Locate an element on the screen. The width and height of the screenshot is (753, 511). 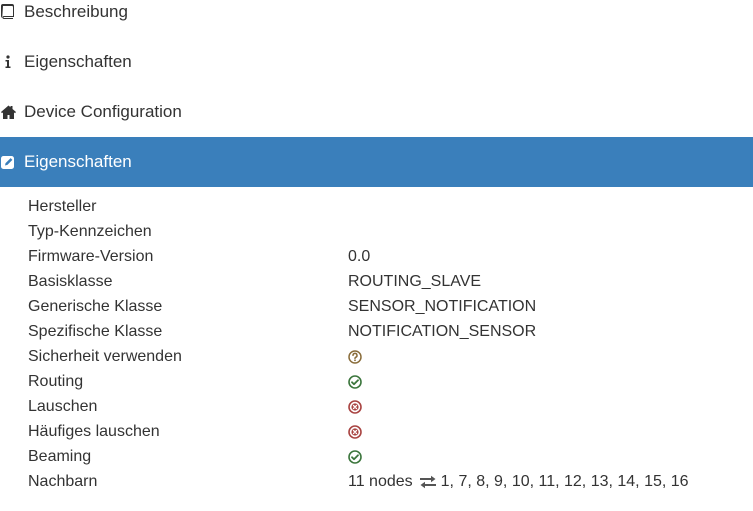
neighbor-list: 1, 7, 8, 9, 10, 11, 12, 13, 14, 15, 16 is located at coordinates (564, 481).